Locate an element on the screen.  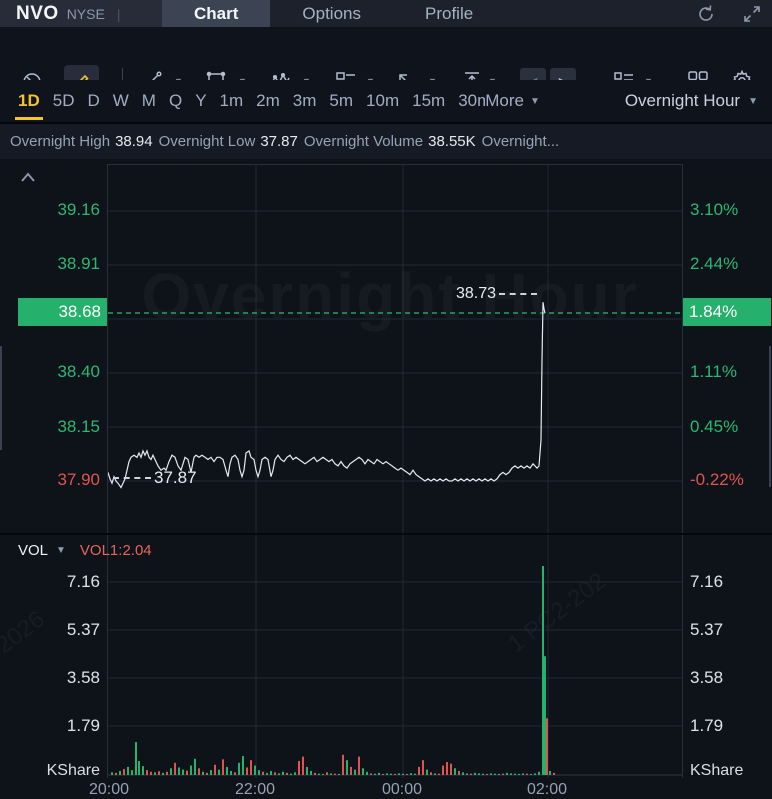
exchange-label: NYSE is located at coordinates (85, 13).